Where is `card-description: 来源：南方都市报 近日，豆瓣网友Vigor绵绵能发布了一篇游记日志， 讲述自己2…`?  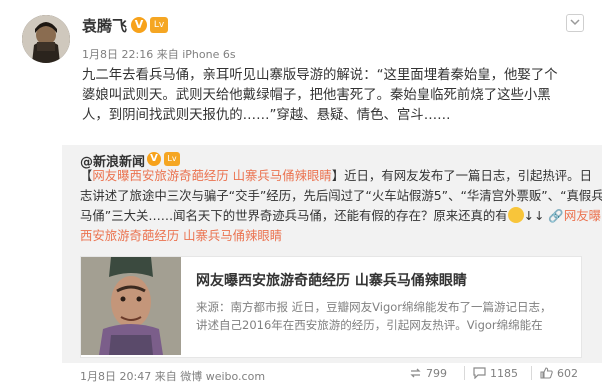 card-description: 来源：南方都市报 近日，豆瓣网友Vigor绵绵能发布了一篇游记日志， 讲述自己2… is located at coordinates (383, 316).